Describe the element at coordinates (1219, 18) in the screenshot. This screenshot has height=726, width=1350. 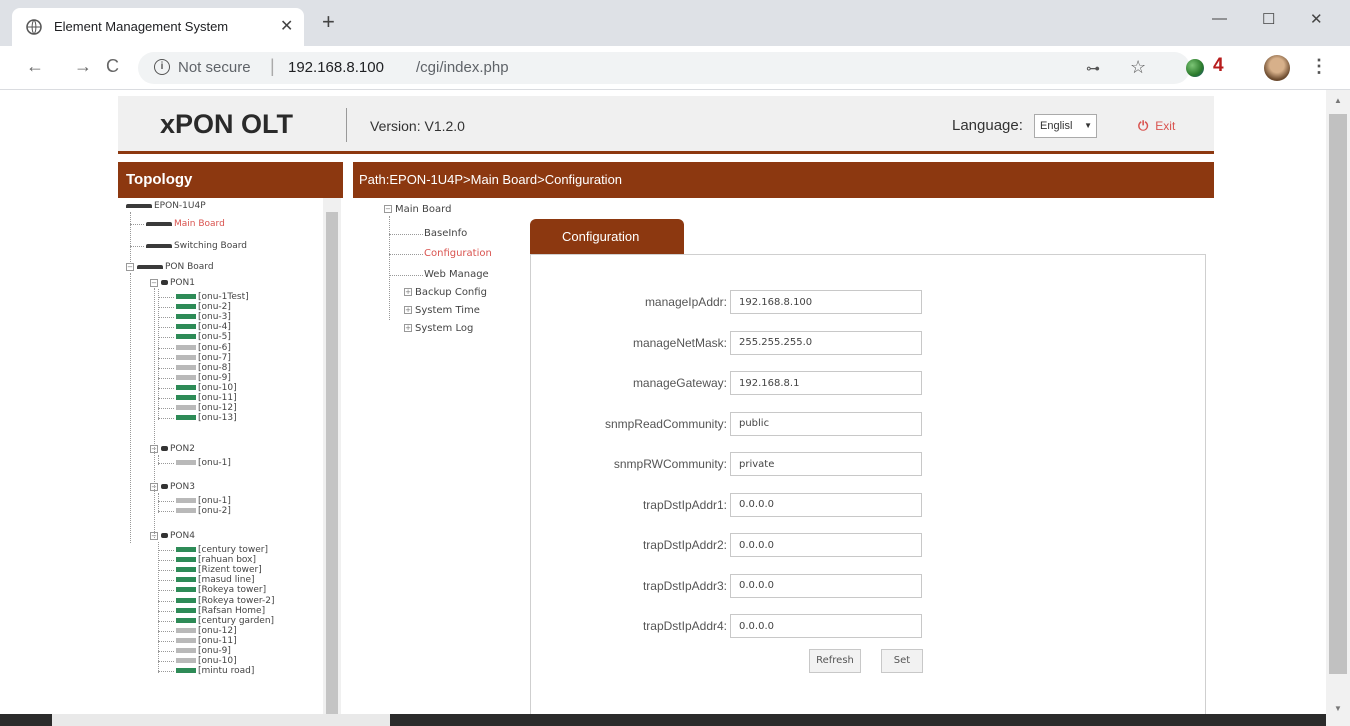
I see `minimize-button: —` at that location.